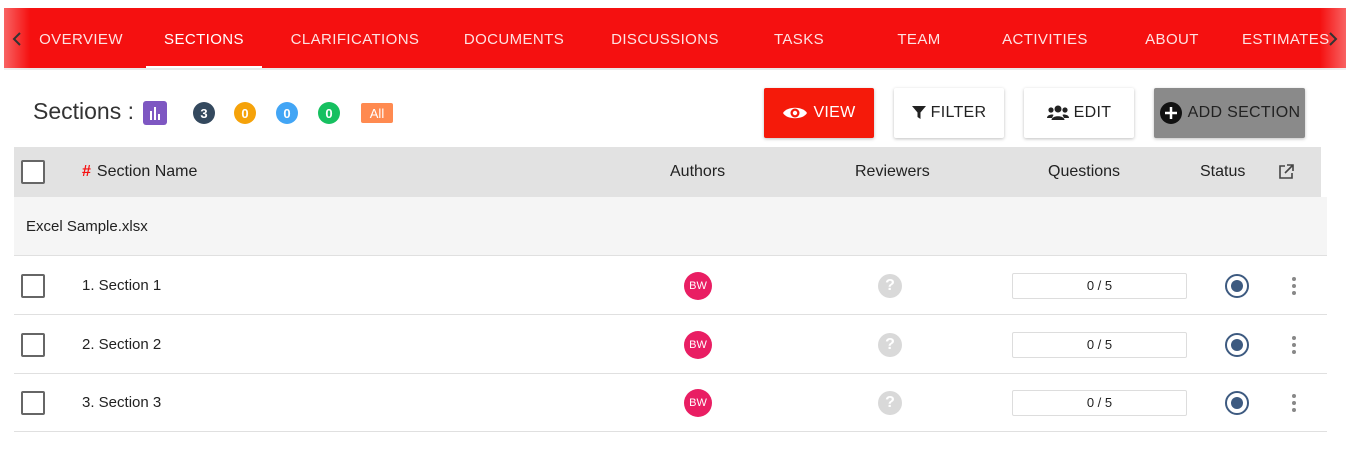 This screenshot has height=465, width=1350. I want to click on open-external-icon, so click(1286, 172).